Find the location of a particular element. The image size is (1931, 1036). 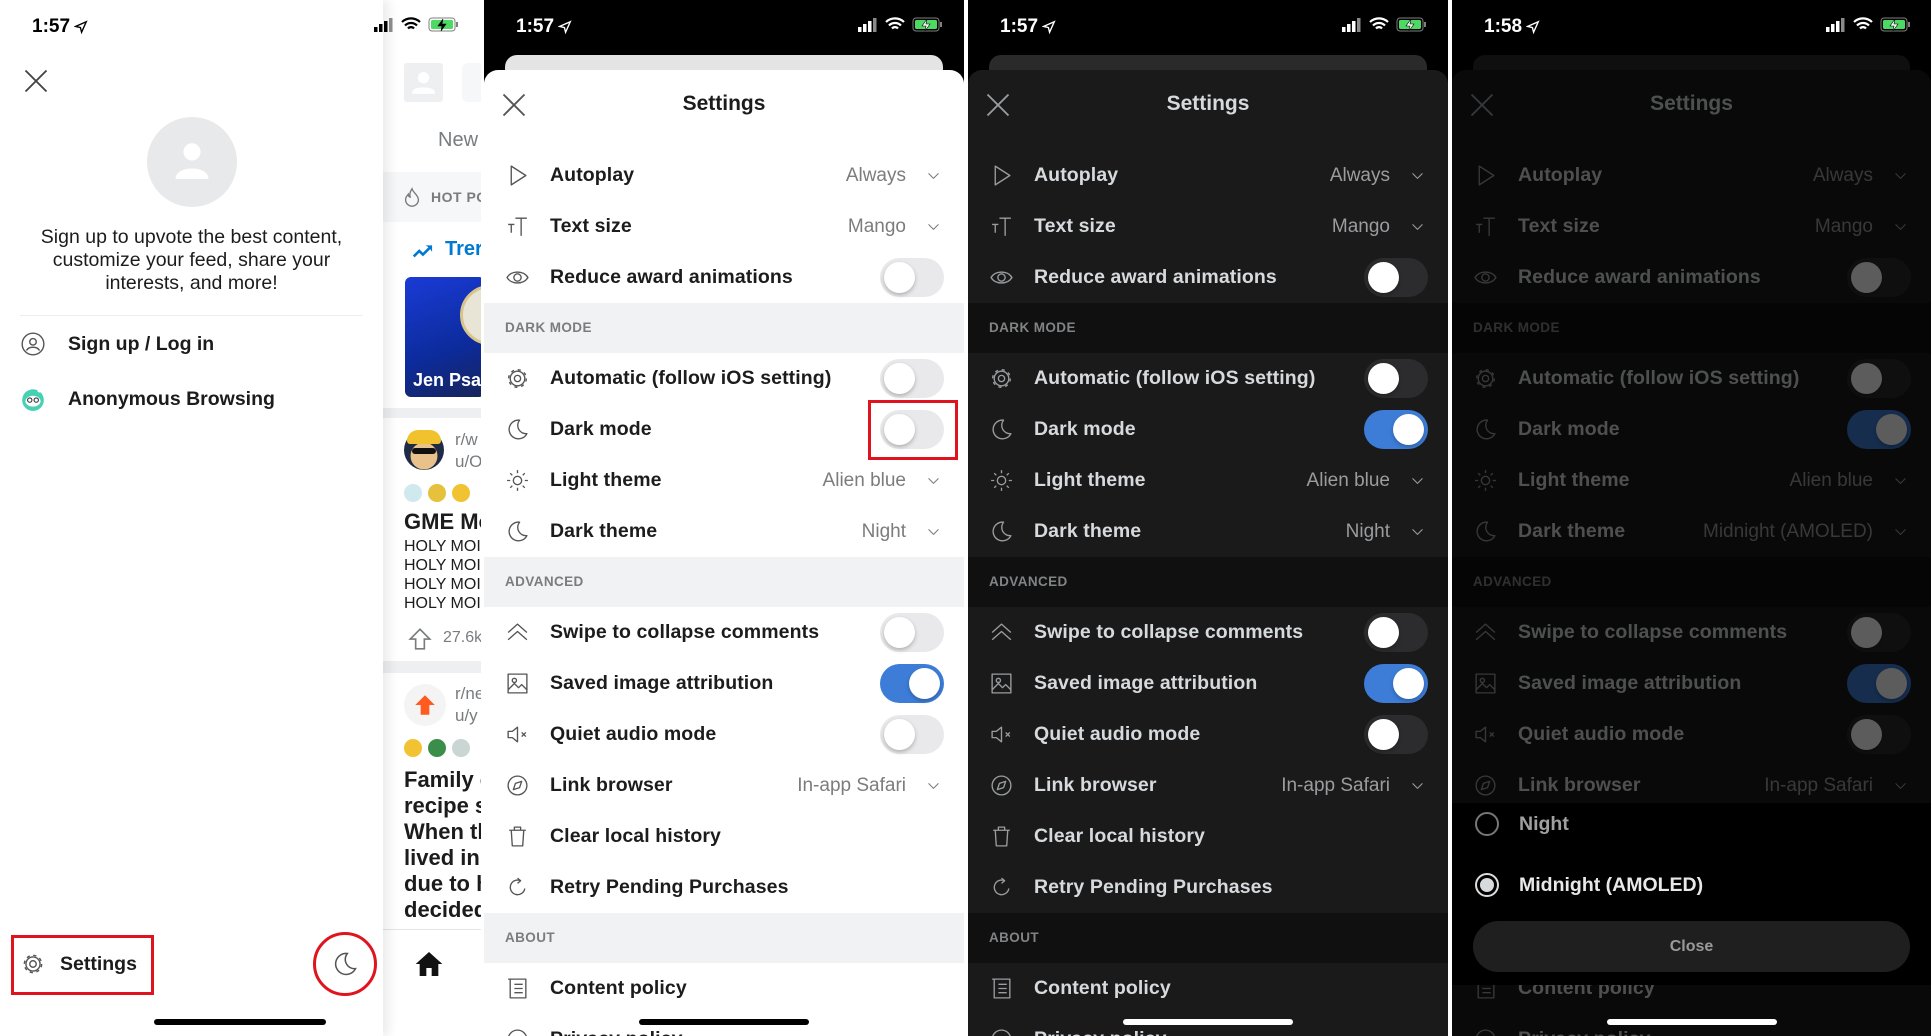

post2-user: u/y is located at coordinates (466, 716).